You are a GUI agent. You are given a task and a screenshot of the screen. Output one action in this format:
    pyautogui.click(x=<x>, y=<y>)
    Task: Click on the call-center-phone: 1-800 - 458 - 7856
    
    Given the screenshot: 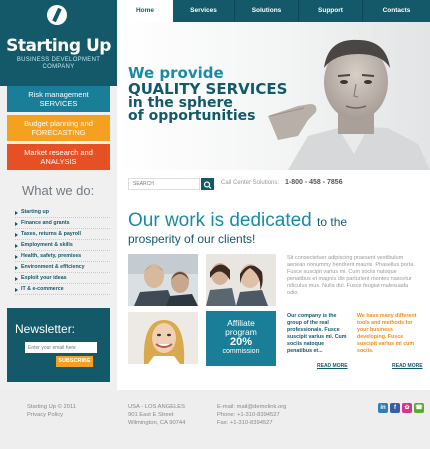 What is the action you would take?
    pyautogui.click(x=314, y=182)
    